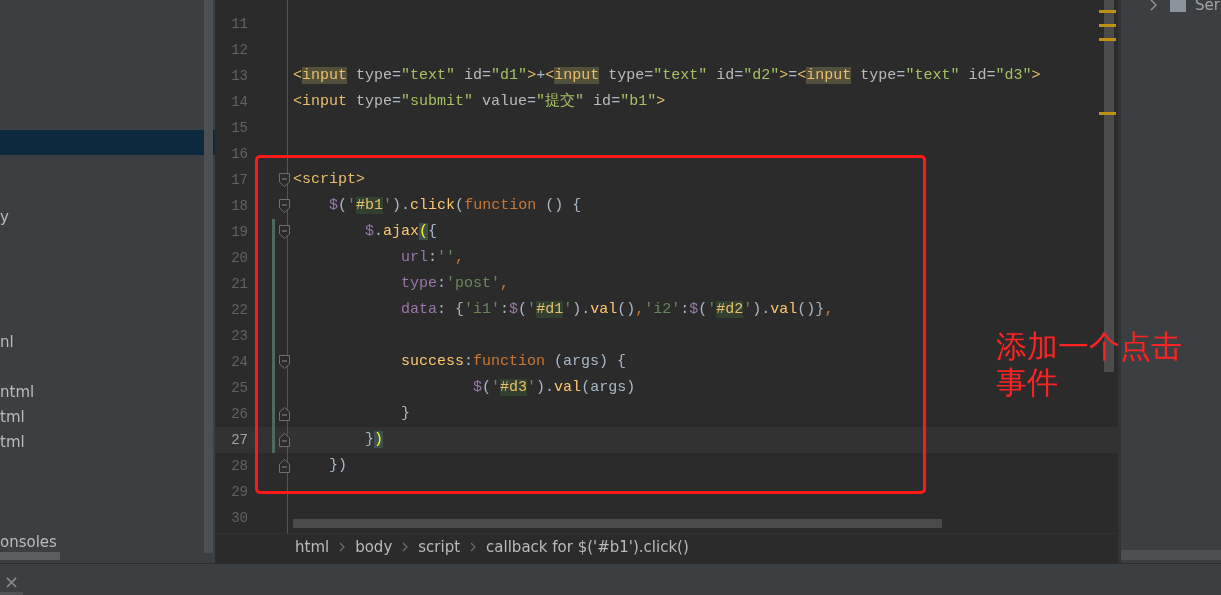  Describe the element at coordinates (12, 581) in the screenshot. I see `close-button: ×` at that location.